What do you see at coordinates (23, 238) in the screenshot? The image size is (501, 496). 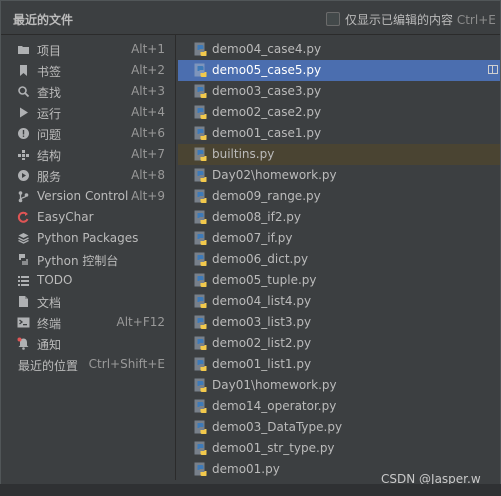 I see `packages-icon` at bounding box center [23, 238].